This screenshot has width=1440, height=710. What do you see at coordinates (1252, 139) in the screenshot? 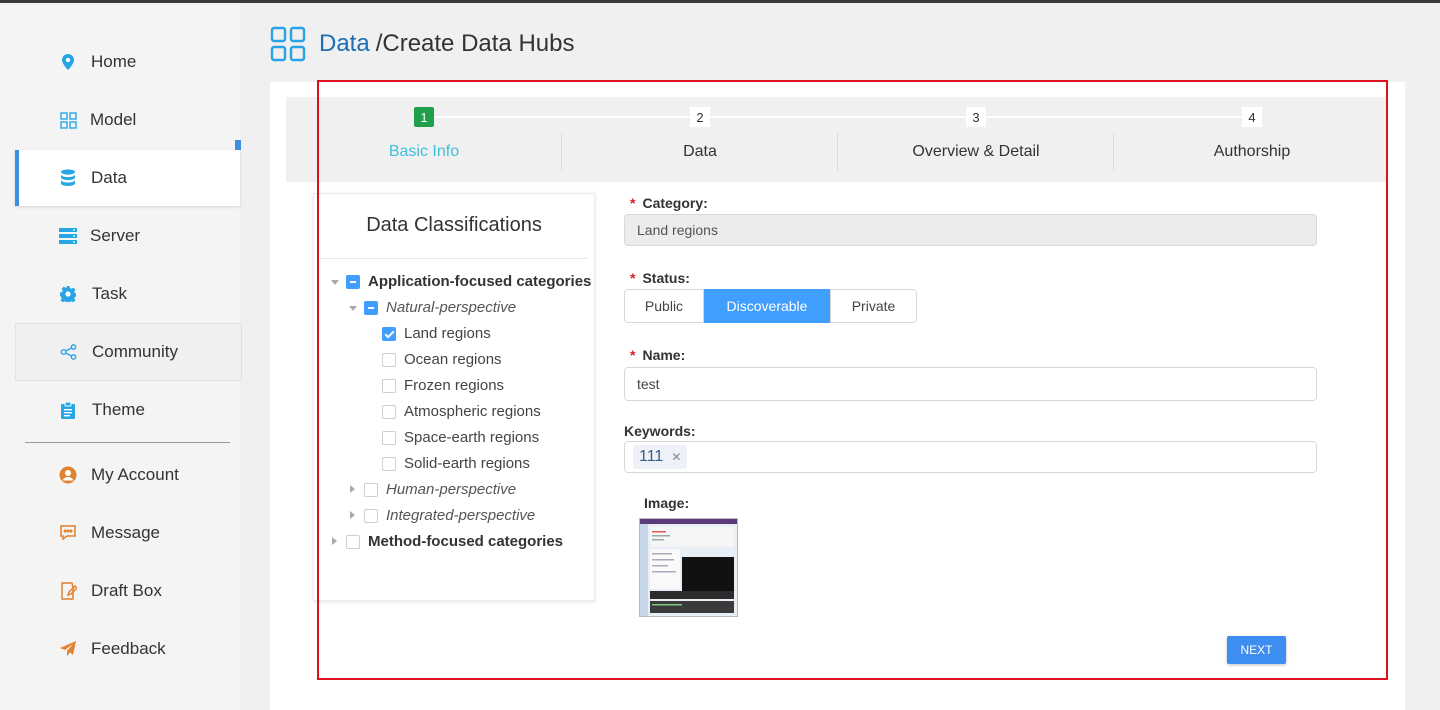
I see `step-4: 4 Authorship` at bounding box center [1252, 139].